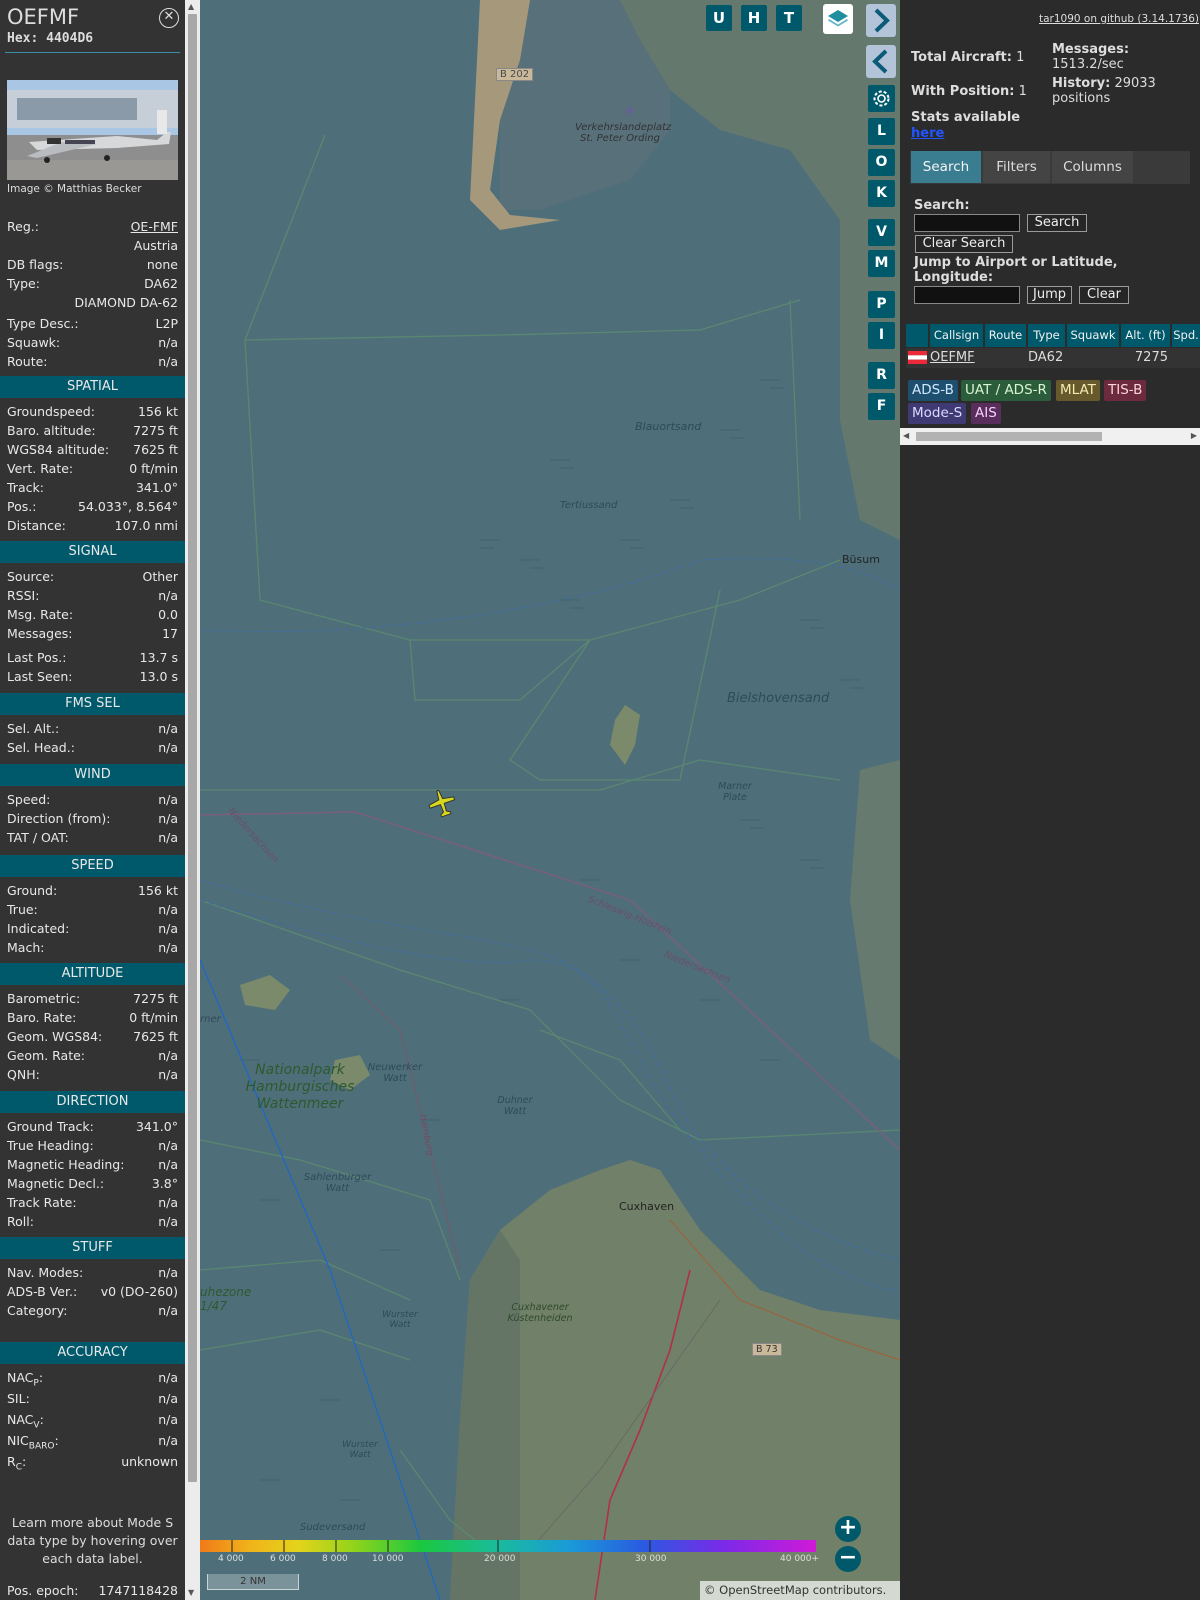  Describe the element at coordinates (1186, 335) in the screenshot. I see `table-header-speed: Spd.` at that location.